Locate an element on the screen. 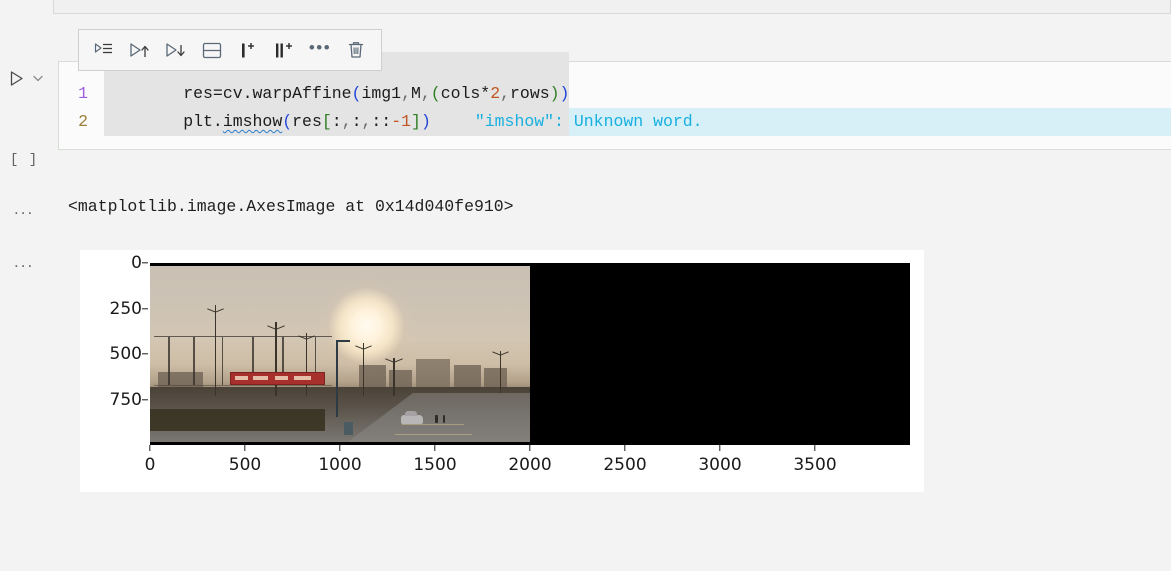 This screenshot has height=571, width=1171. x-tick-label: 2500 is located at coordinates (625, 465).